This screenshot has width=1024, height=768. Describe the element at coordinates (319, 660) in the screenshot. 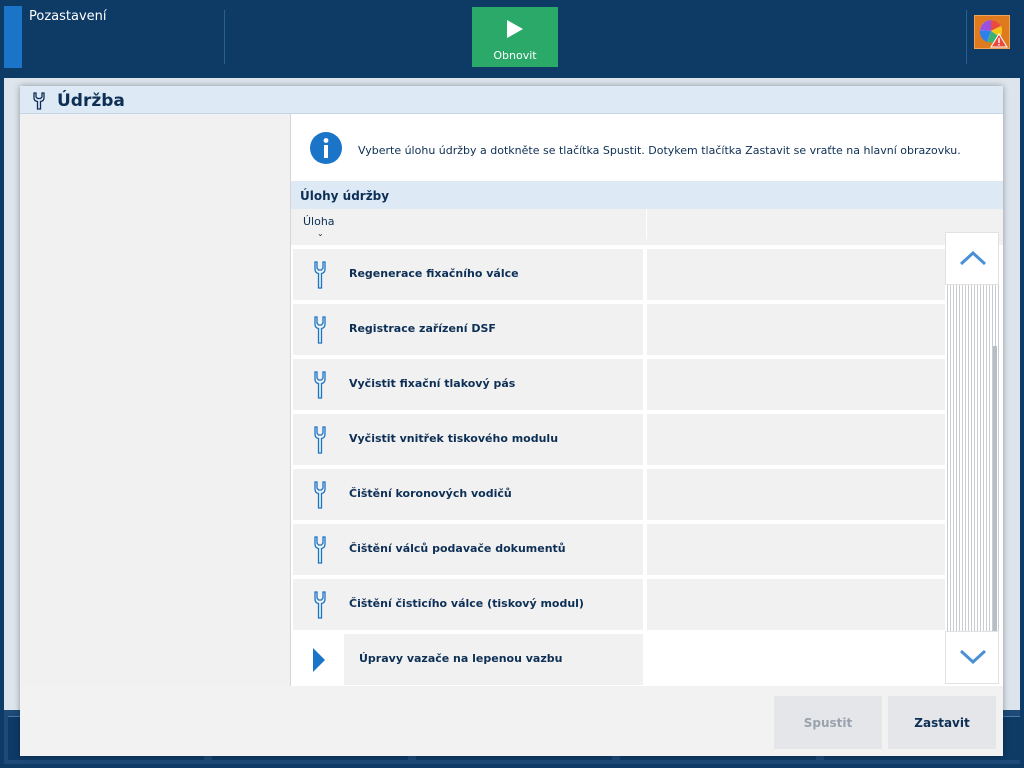

I see `expand-arrow-icon` at that location.